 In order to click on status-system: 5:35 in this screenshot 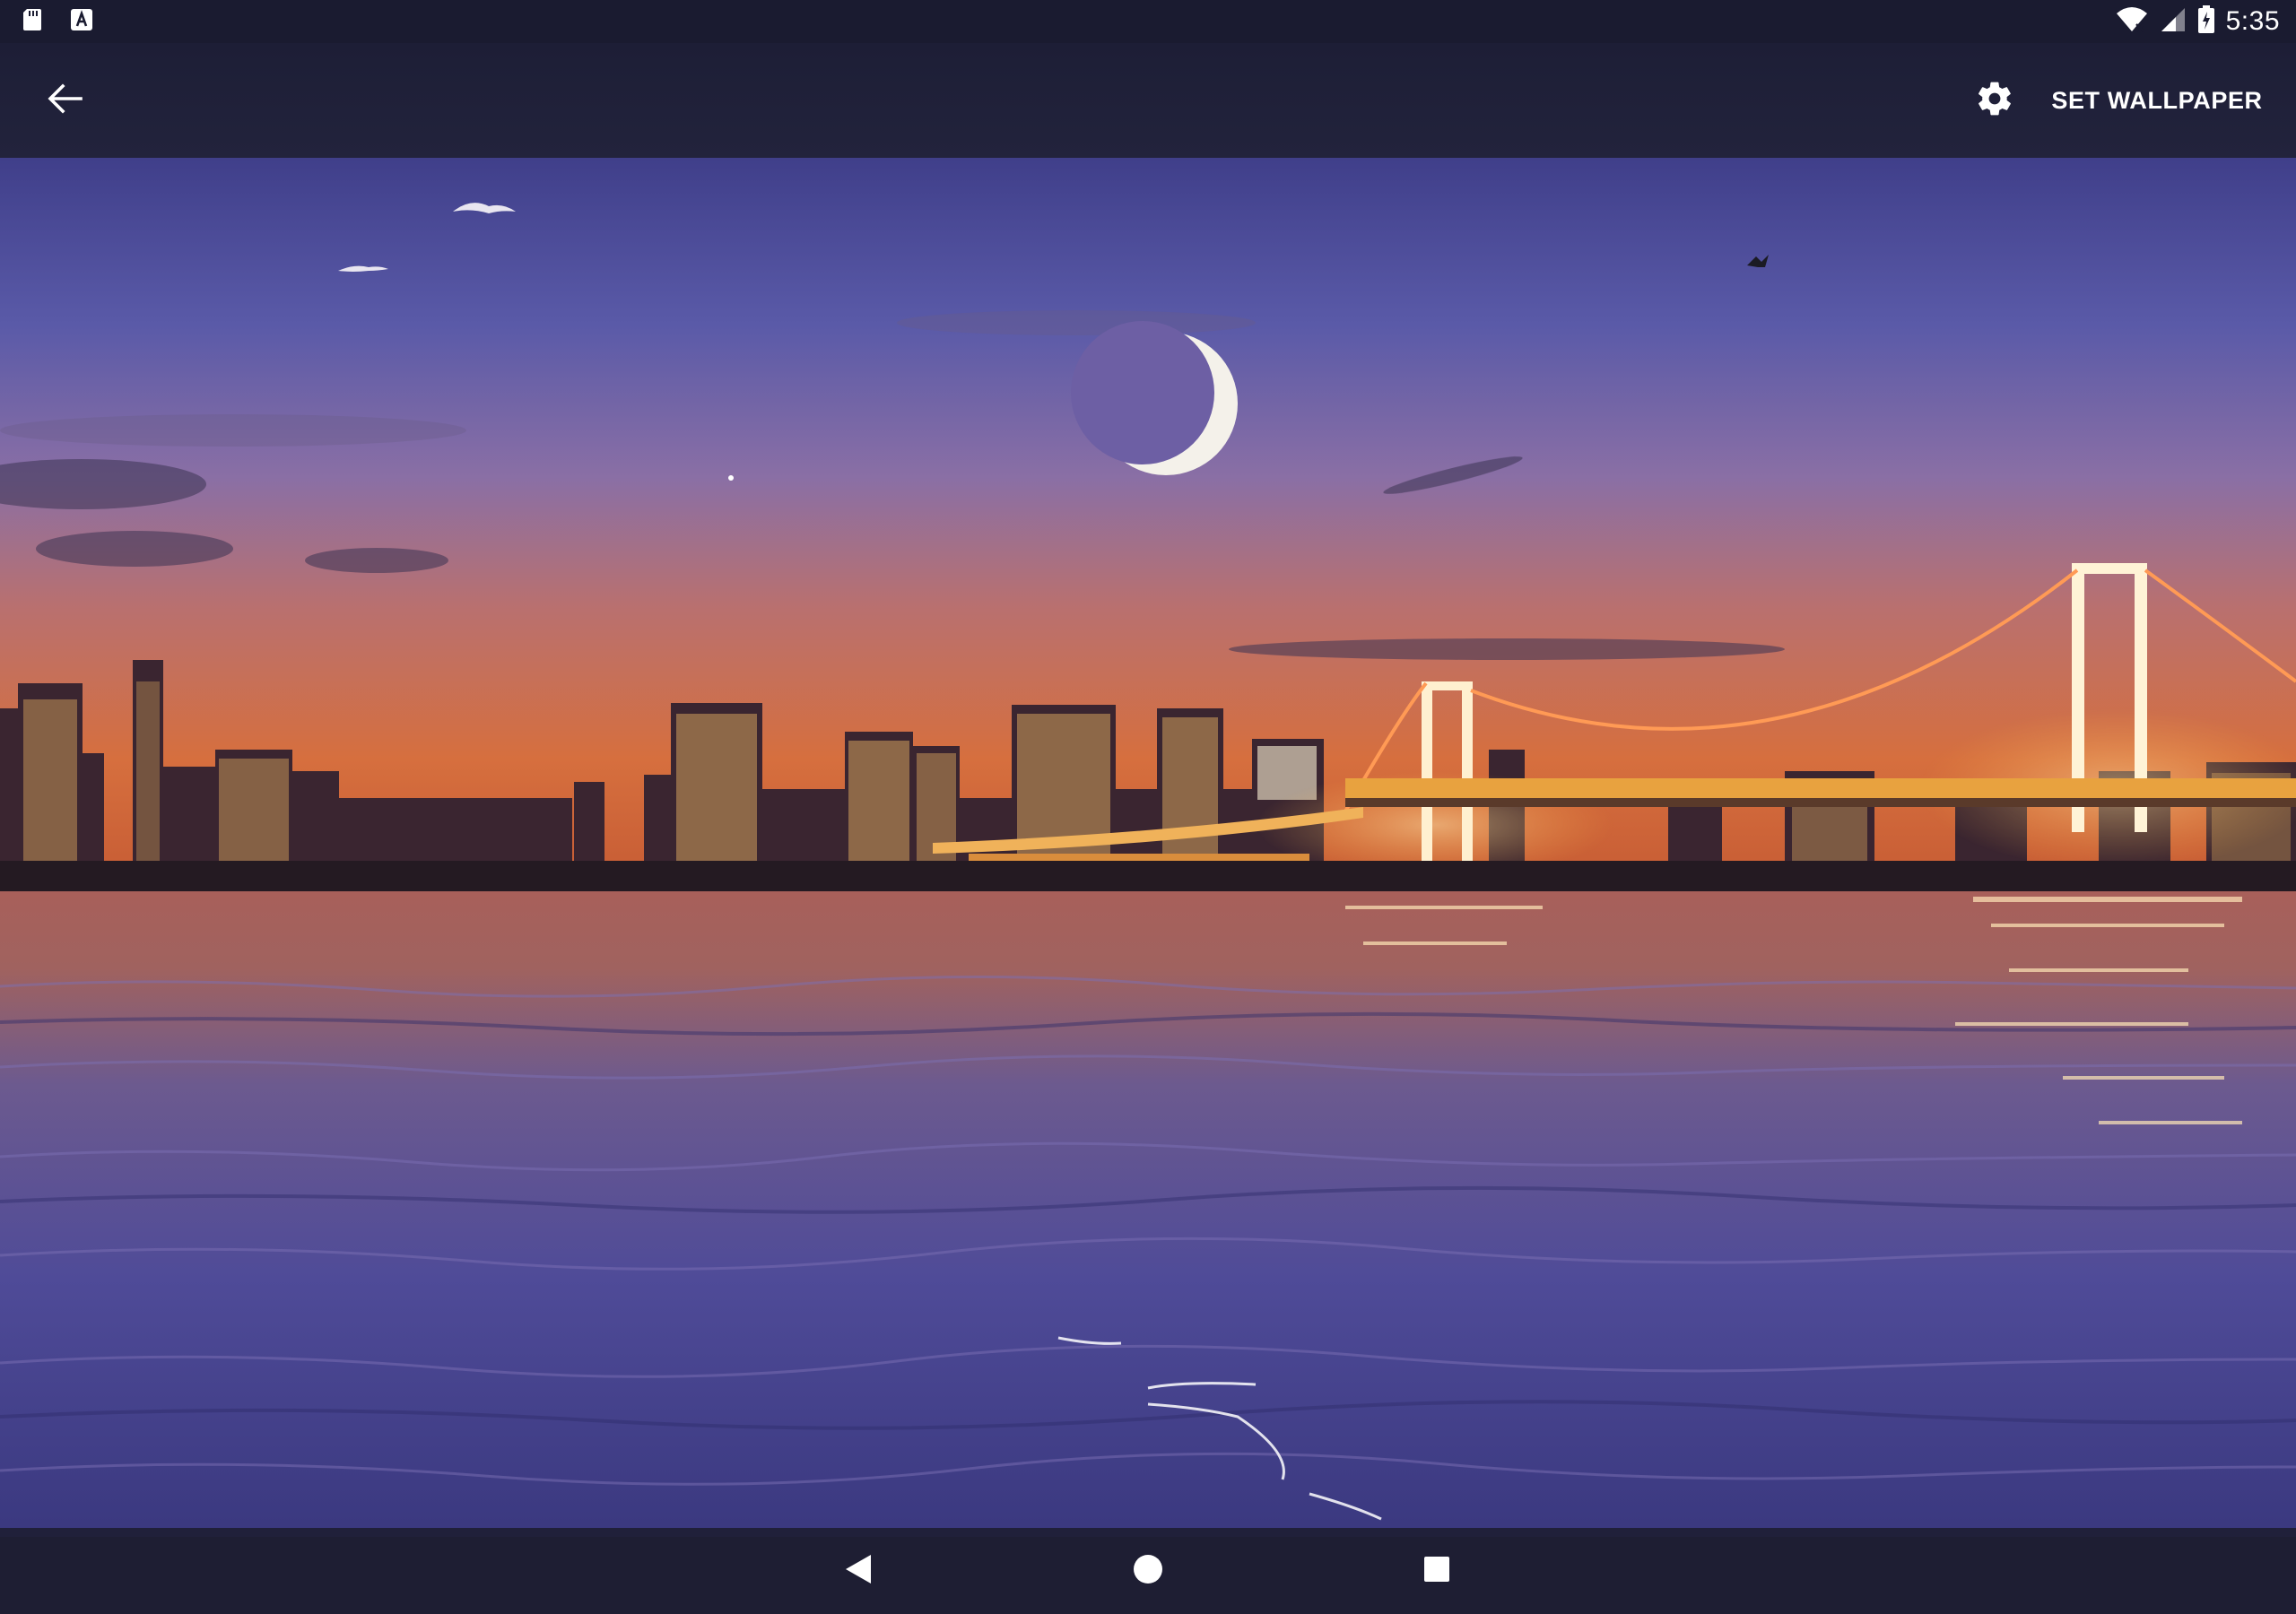, I will do `click(2197, 21)`.